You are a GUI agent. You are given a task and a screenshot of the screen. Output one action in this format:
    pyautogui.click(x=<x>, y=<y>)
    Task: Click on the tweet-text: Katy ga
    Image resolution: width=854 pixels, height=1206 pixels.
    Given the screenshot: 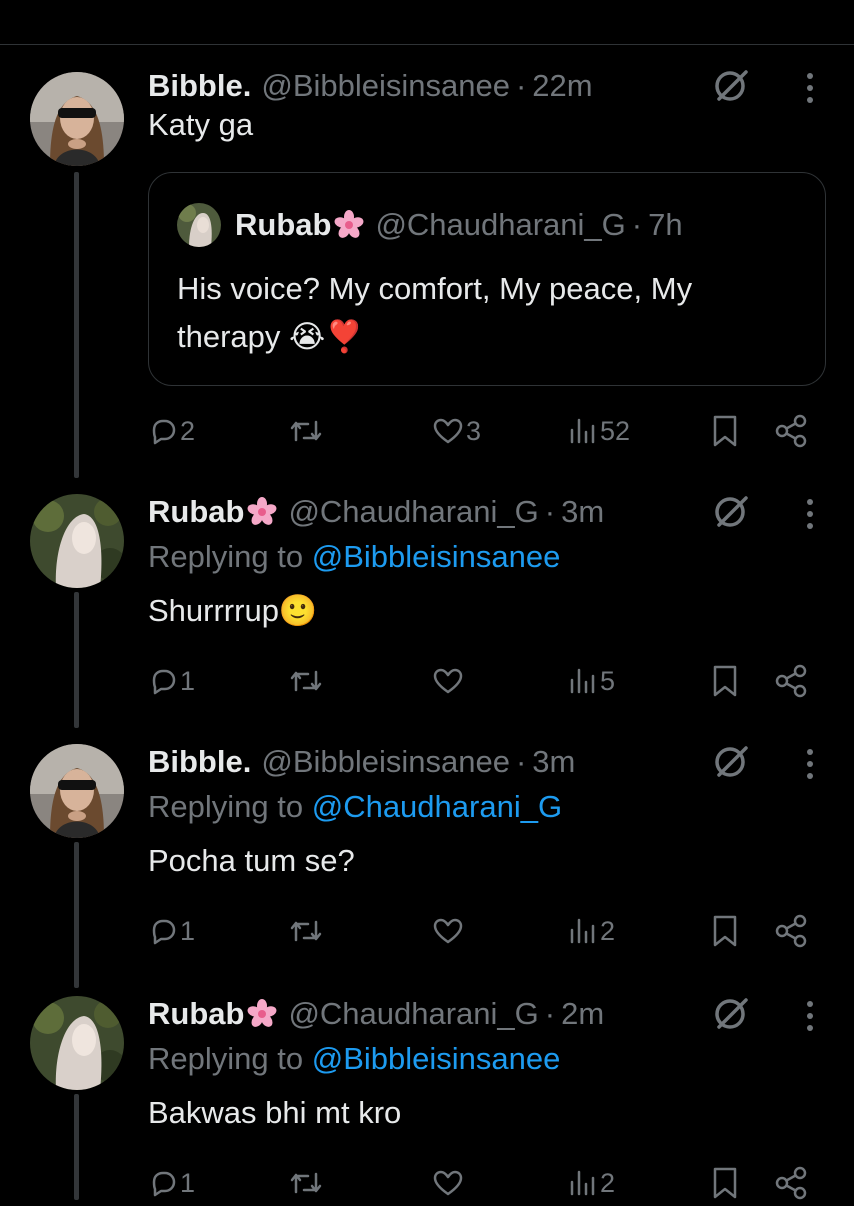 What is the action you would take?
    pyautogui.click(x=201, y=124)
    